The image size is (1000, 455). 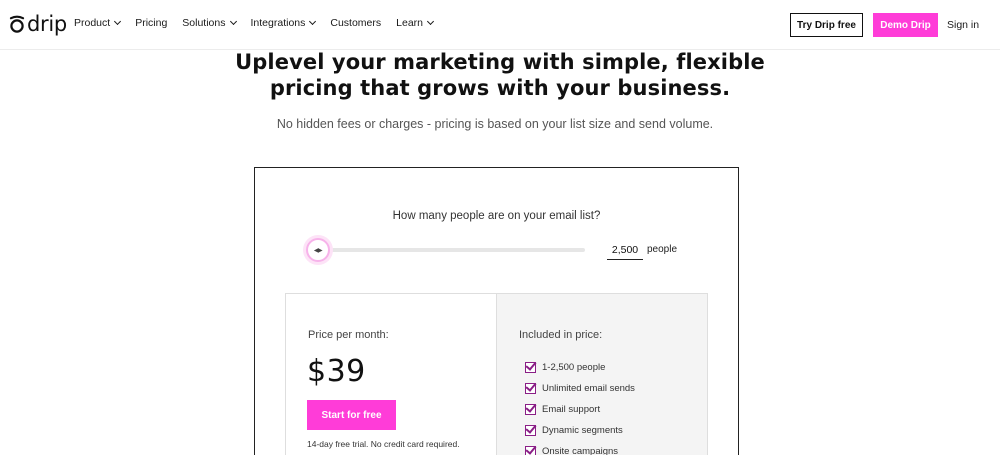 I want to click on feature-label: Onsite campaigns, so click(x=580, y=450).